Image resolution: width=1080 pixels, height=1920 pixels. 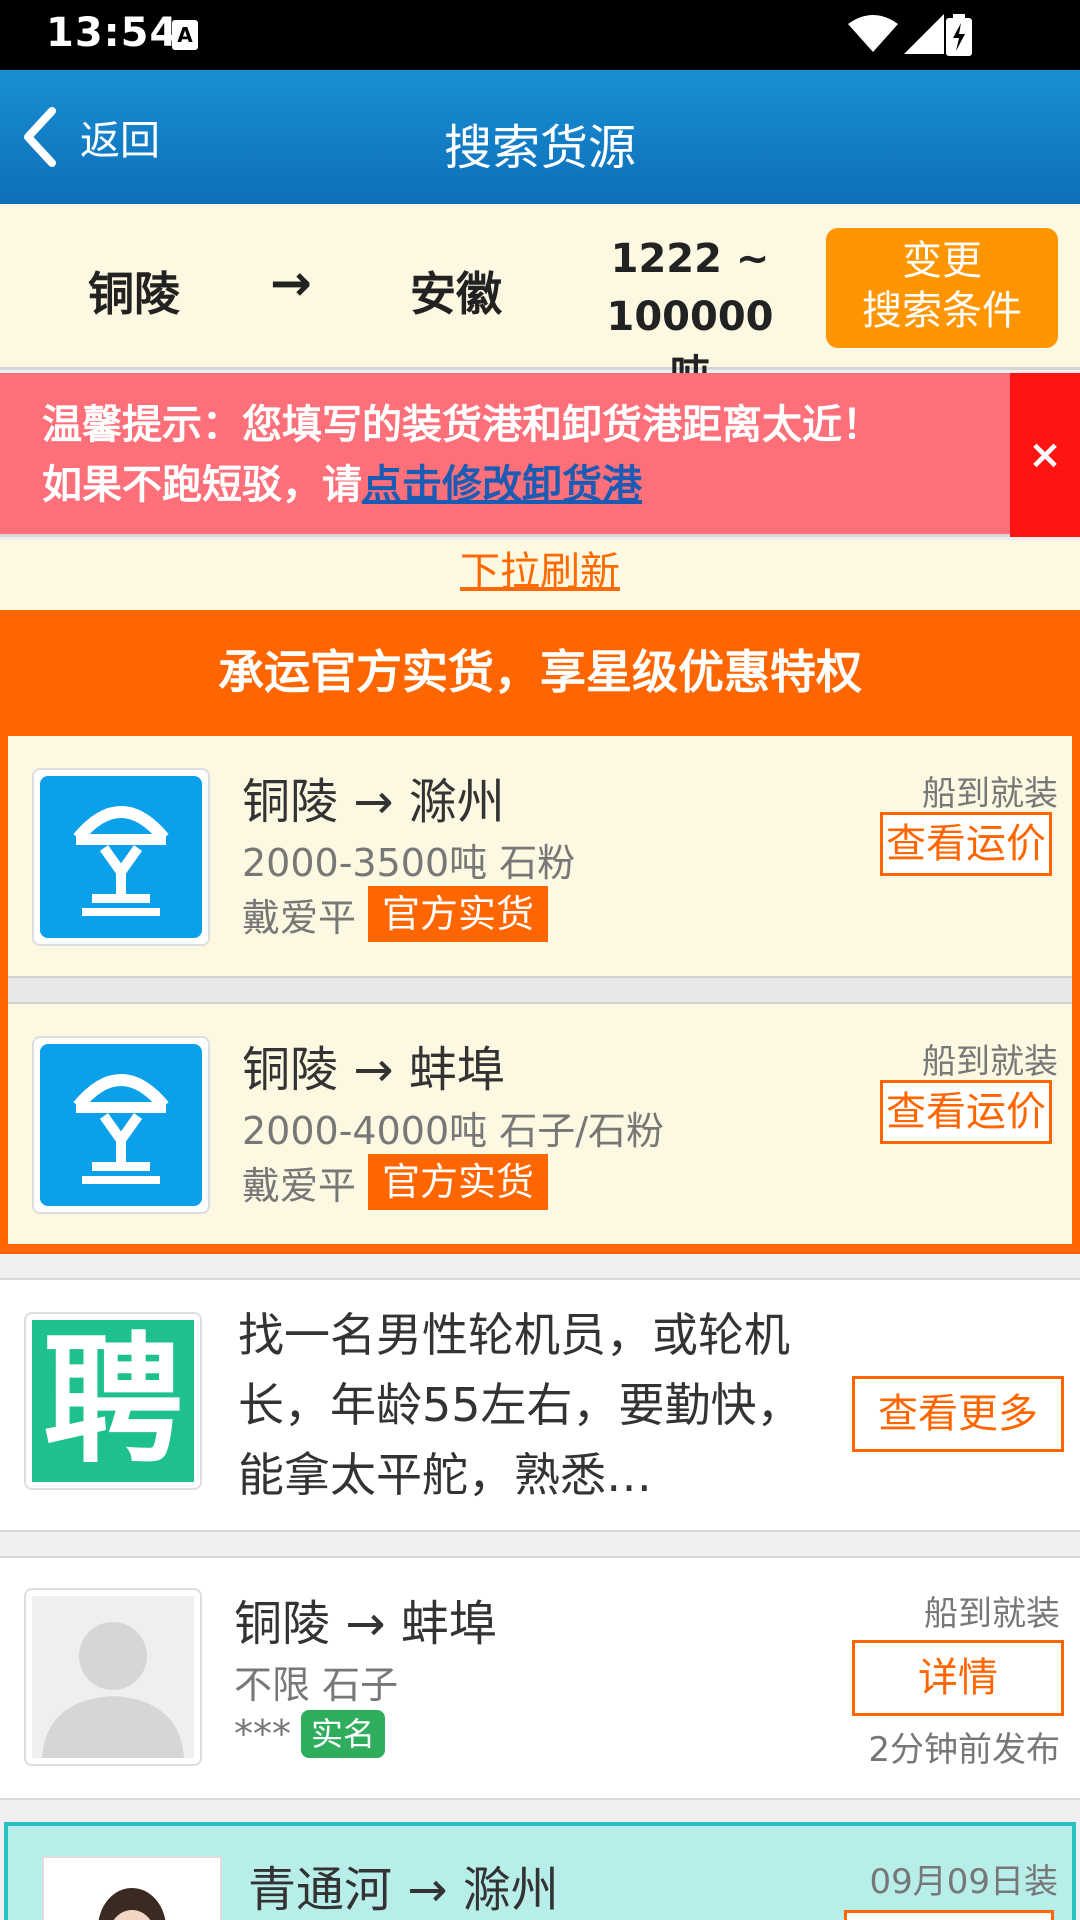 What do you see at coordinates (942, 311) in the screenshot?
I see `change-search-label-2: 搜索条件` at bounding box center [942, 311].